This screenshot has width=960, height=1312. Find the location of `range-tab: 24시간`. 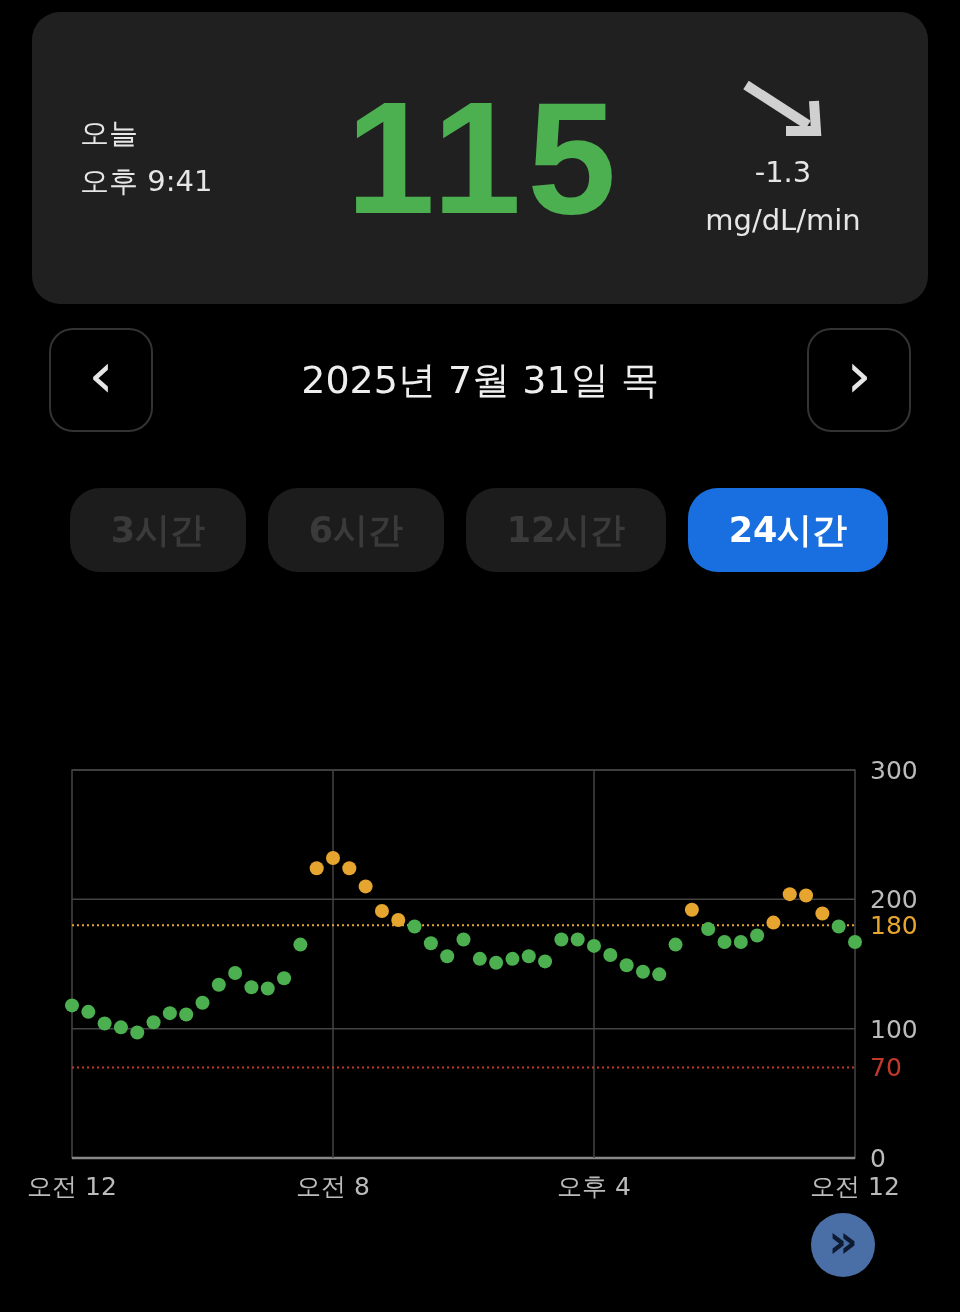

range-tab: 24시간 is located at coordinates (788, 530).